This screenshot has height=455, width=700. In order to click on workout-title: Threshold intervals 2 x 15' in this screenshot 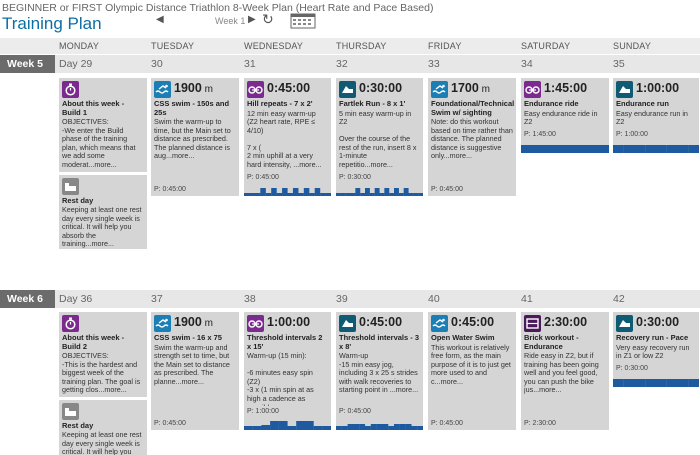, I will do `click(285, 342)`.